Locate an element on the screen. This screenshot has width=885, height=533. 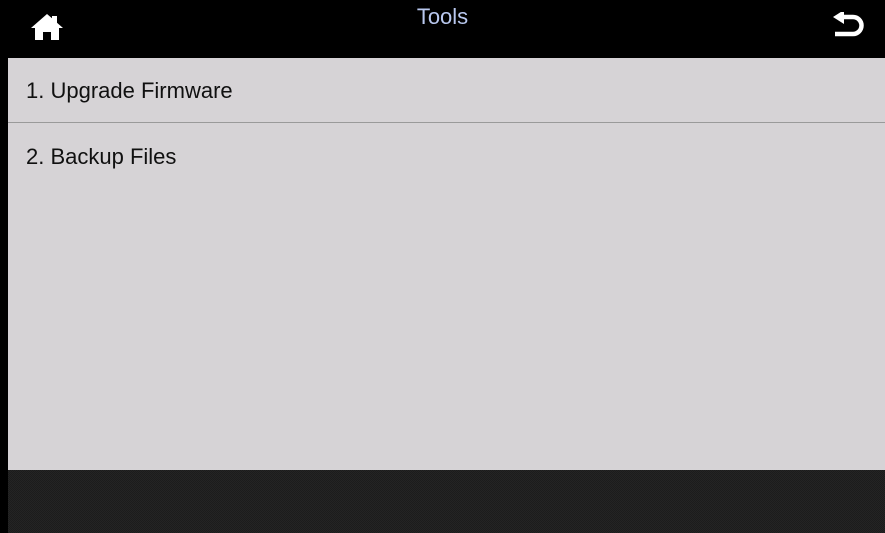
back-button is located at coordinates (848, 28).